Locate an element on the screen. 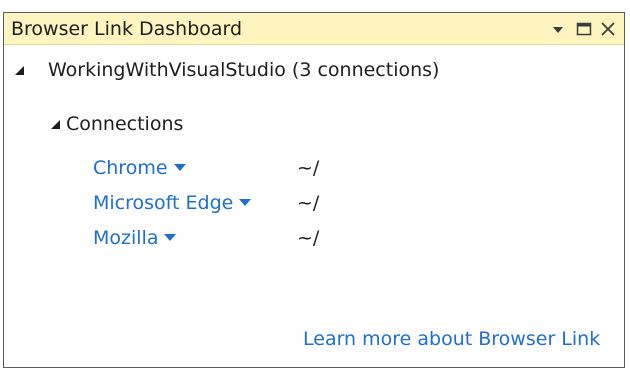  project-expander-icon is located at coordinates (20, 70).